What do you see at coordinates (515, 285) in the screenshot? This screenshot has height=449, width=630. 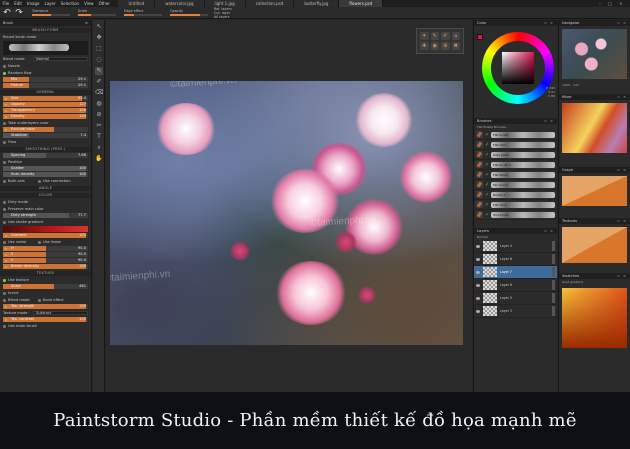 I see `layer-row: Layer 6` at bounding box center [515, 285].